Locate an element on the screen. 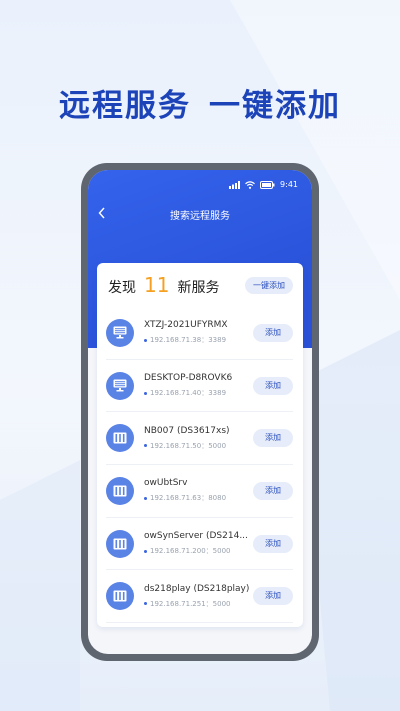  device-info: NB007 (DS3617xs) 192.168.71.50：5000 is located at coordinates (198, 438).